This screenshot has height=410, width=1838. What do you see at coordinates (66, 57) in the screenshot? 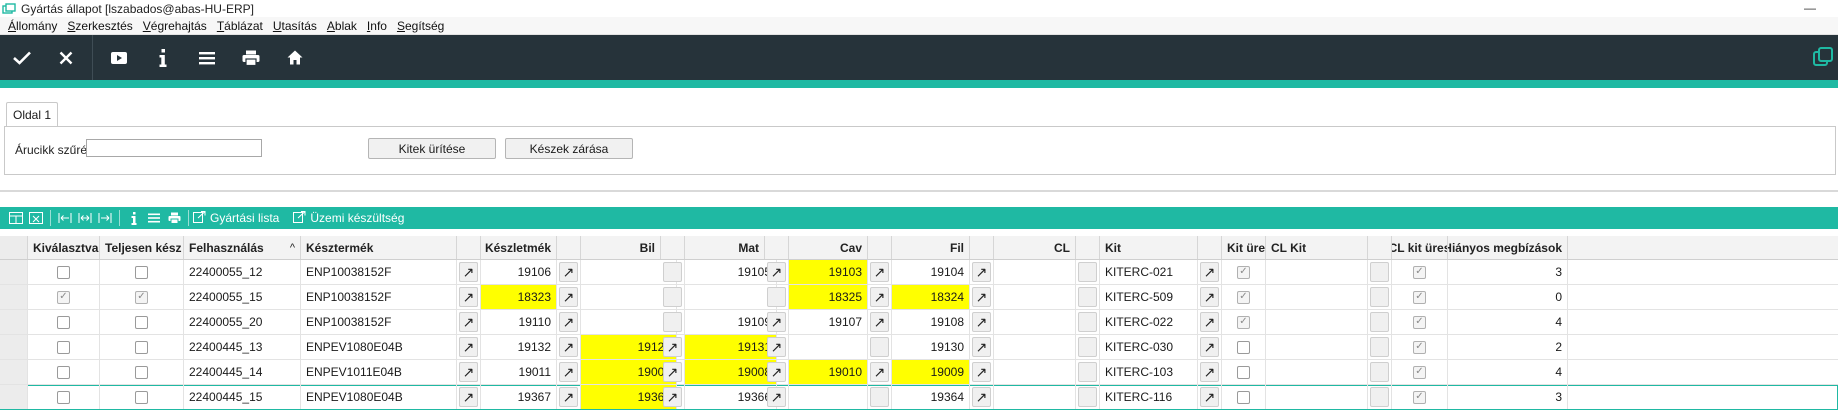
I see `x-icon` at bounding box center [66, 57].